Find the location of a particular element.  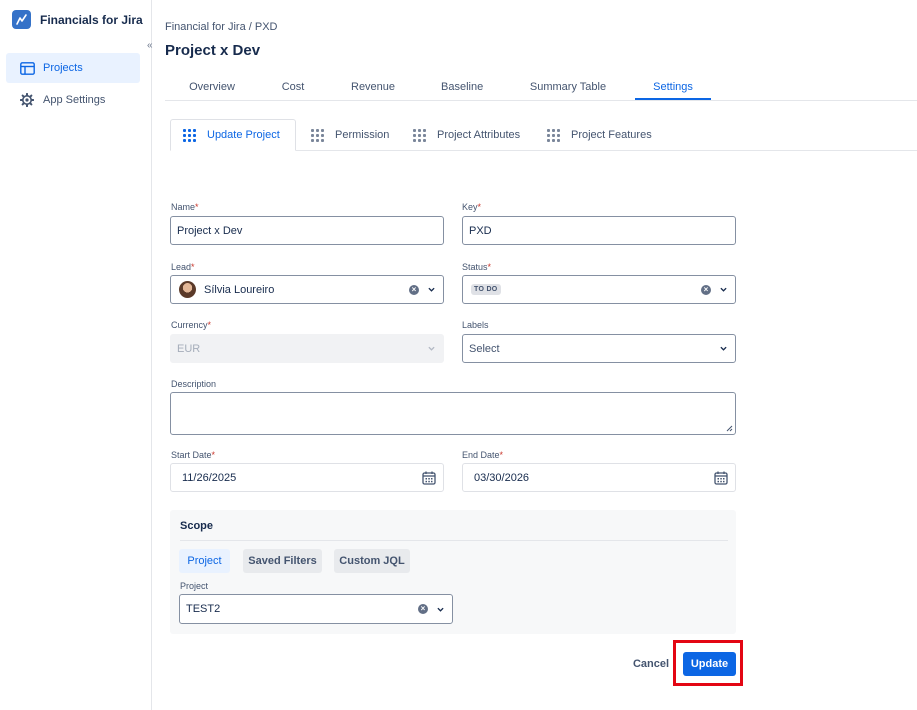

tab-cost: Cost is located at coordinates (293, 87).